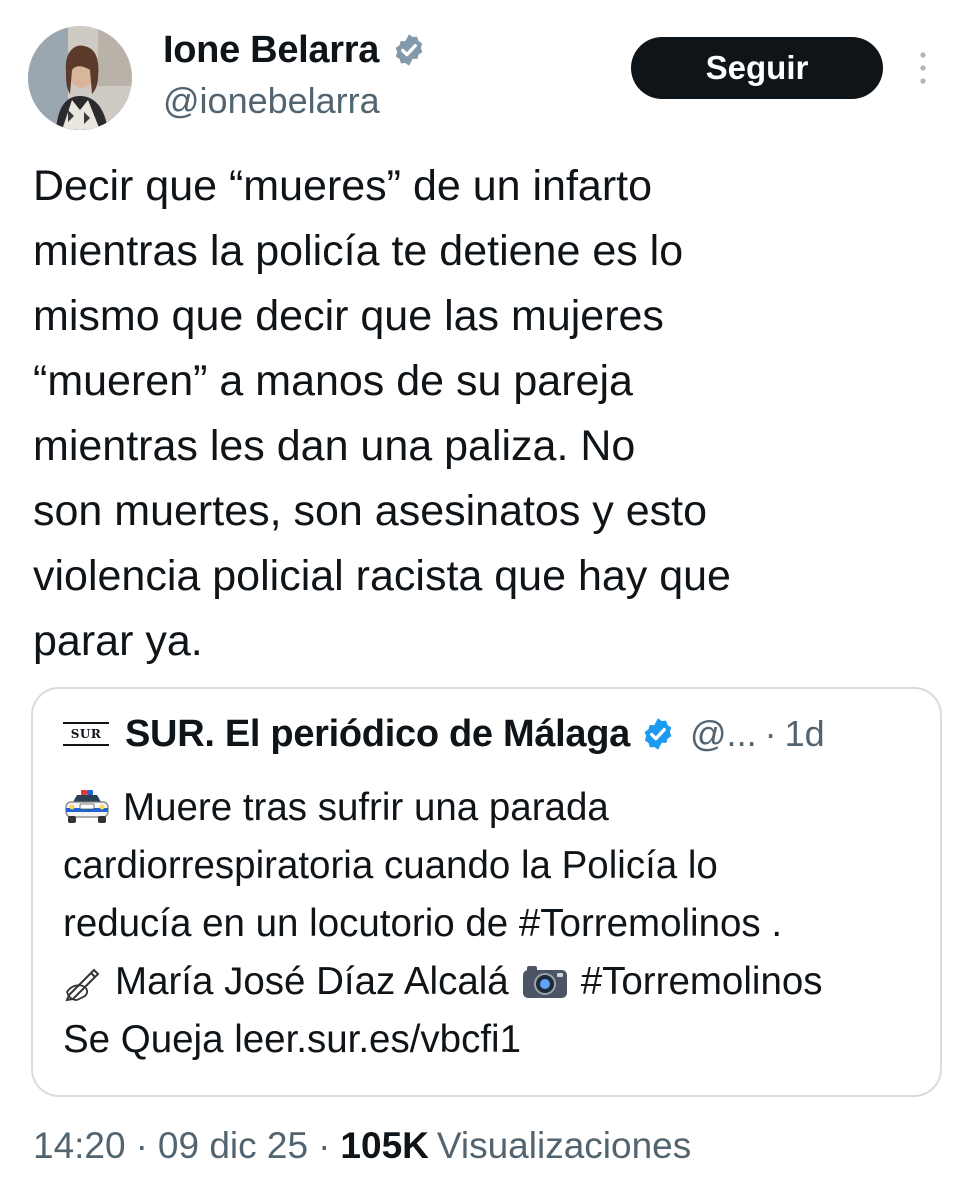  Describe the element at coordinates (545, 982) in the screenshot. I see `camera-icon` at that location.